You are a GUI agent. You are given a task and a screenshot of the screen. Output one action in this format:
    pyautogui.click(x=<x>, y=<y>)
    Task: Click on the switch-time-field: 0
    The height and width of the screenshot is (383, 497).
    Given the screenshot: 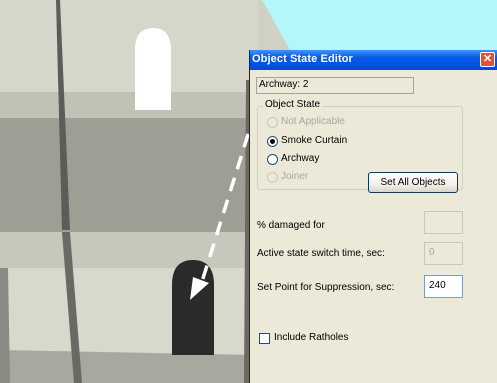 What is the action you would take?
    pyautogui.click(x=443, y=253)
    